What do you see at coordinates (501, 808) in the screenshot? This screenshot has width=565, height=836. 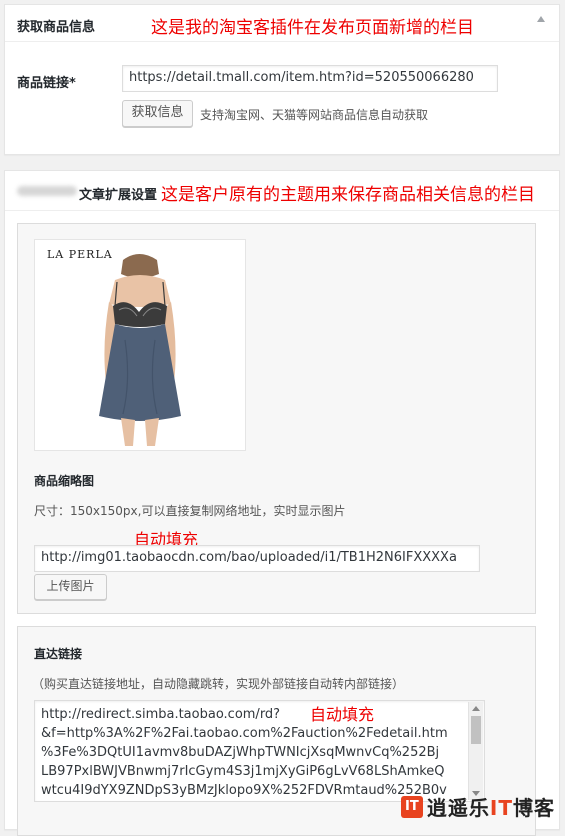 I see `watermark-text-b: IT` at bounding box center [501, 808].